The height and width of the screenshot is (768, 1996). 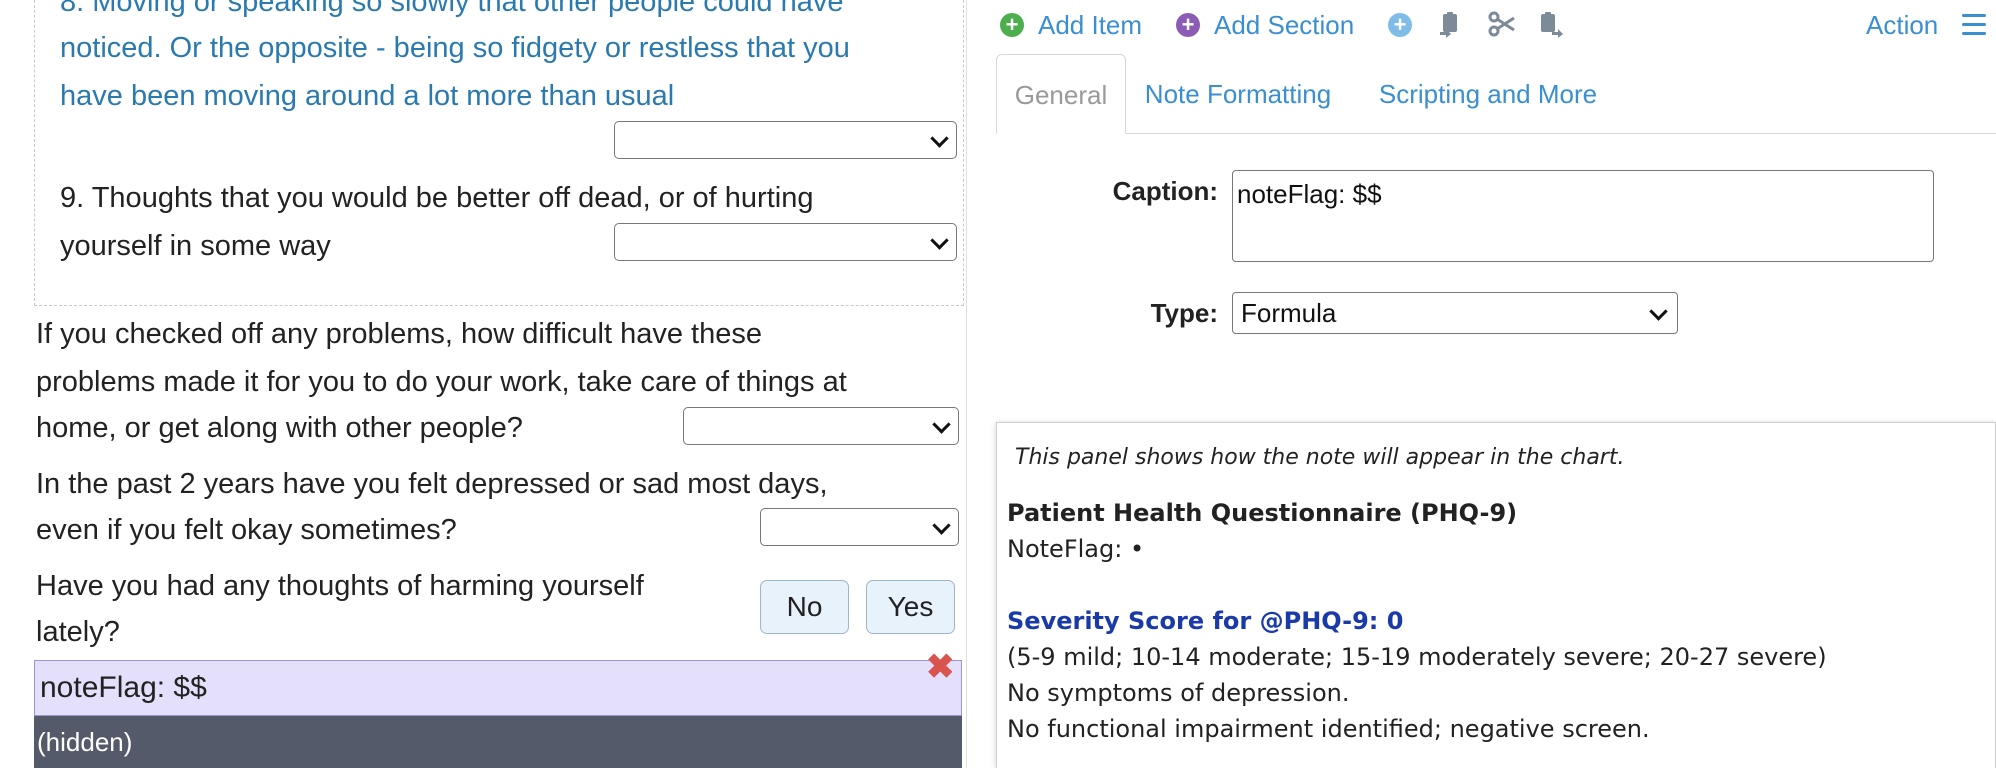 I want to click on harming-question-line-2: lately?, so click(x=78, y=632).